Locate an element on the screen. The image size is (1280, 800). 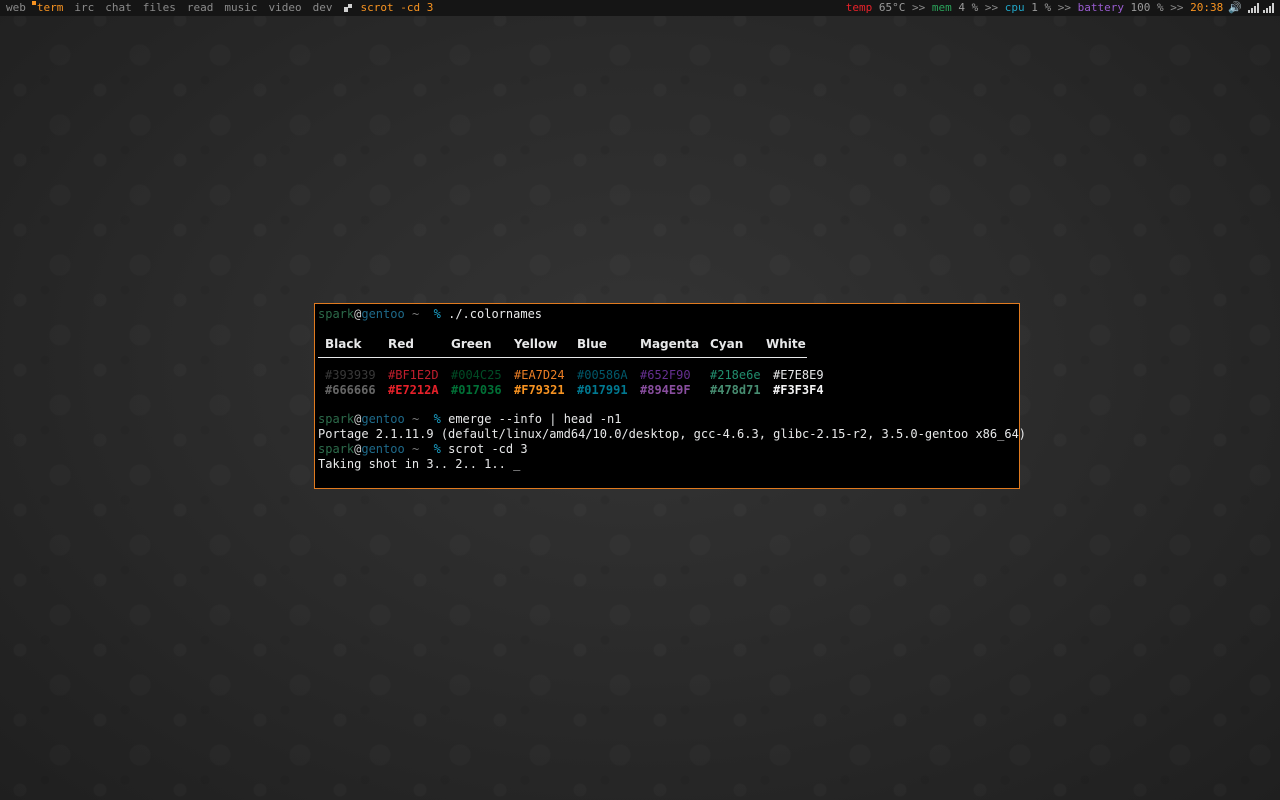
cpu-label: cpu is located at coordinates (1014, 7).